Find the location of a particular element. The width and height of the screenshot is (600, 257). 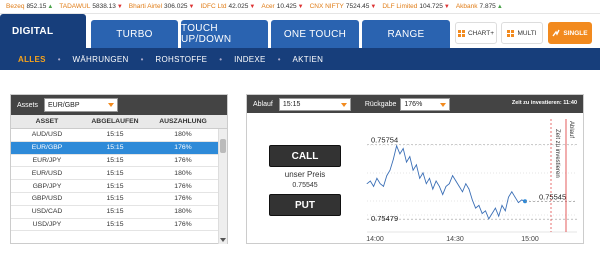

asset-dropdown-value: EUR/GBP is located at coordinates (64, 105).